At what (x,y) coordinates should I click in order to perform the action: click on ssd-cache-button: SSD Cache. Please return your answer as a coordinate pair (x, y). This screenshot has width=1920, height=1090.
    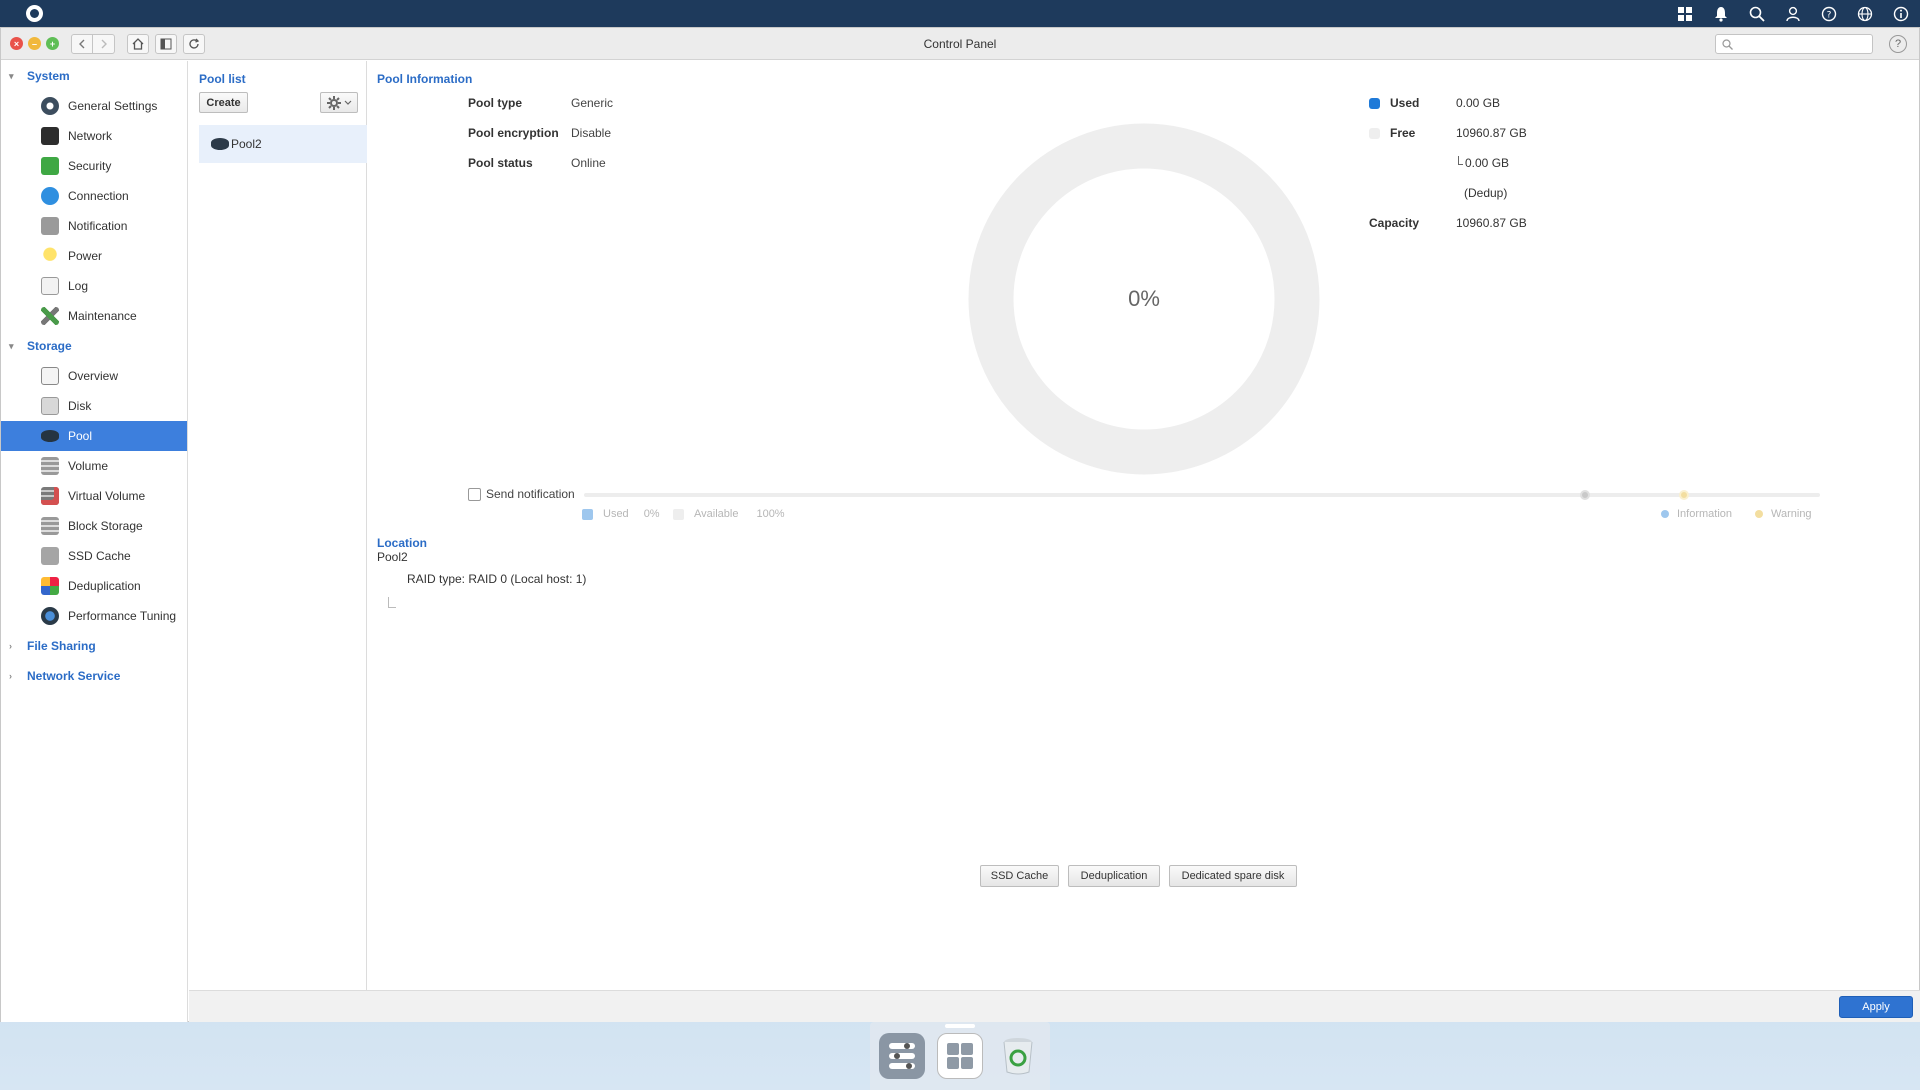
    Looking at the image, I should click on (1019, 876).